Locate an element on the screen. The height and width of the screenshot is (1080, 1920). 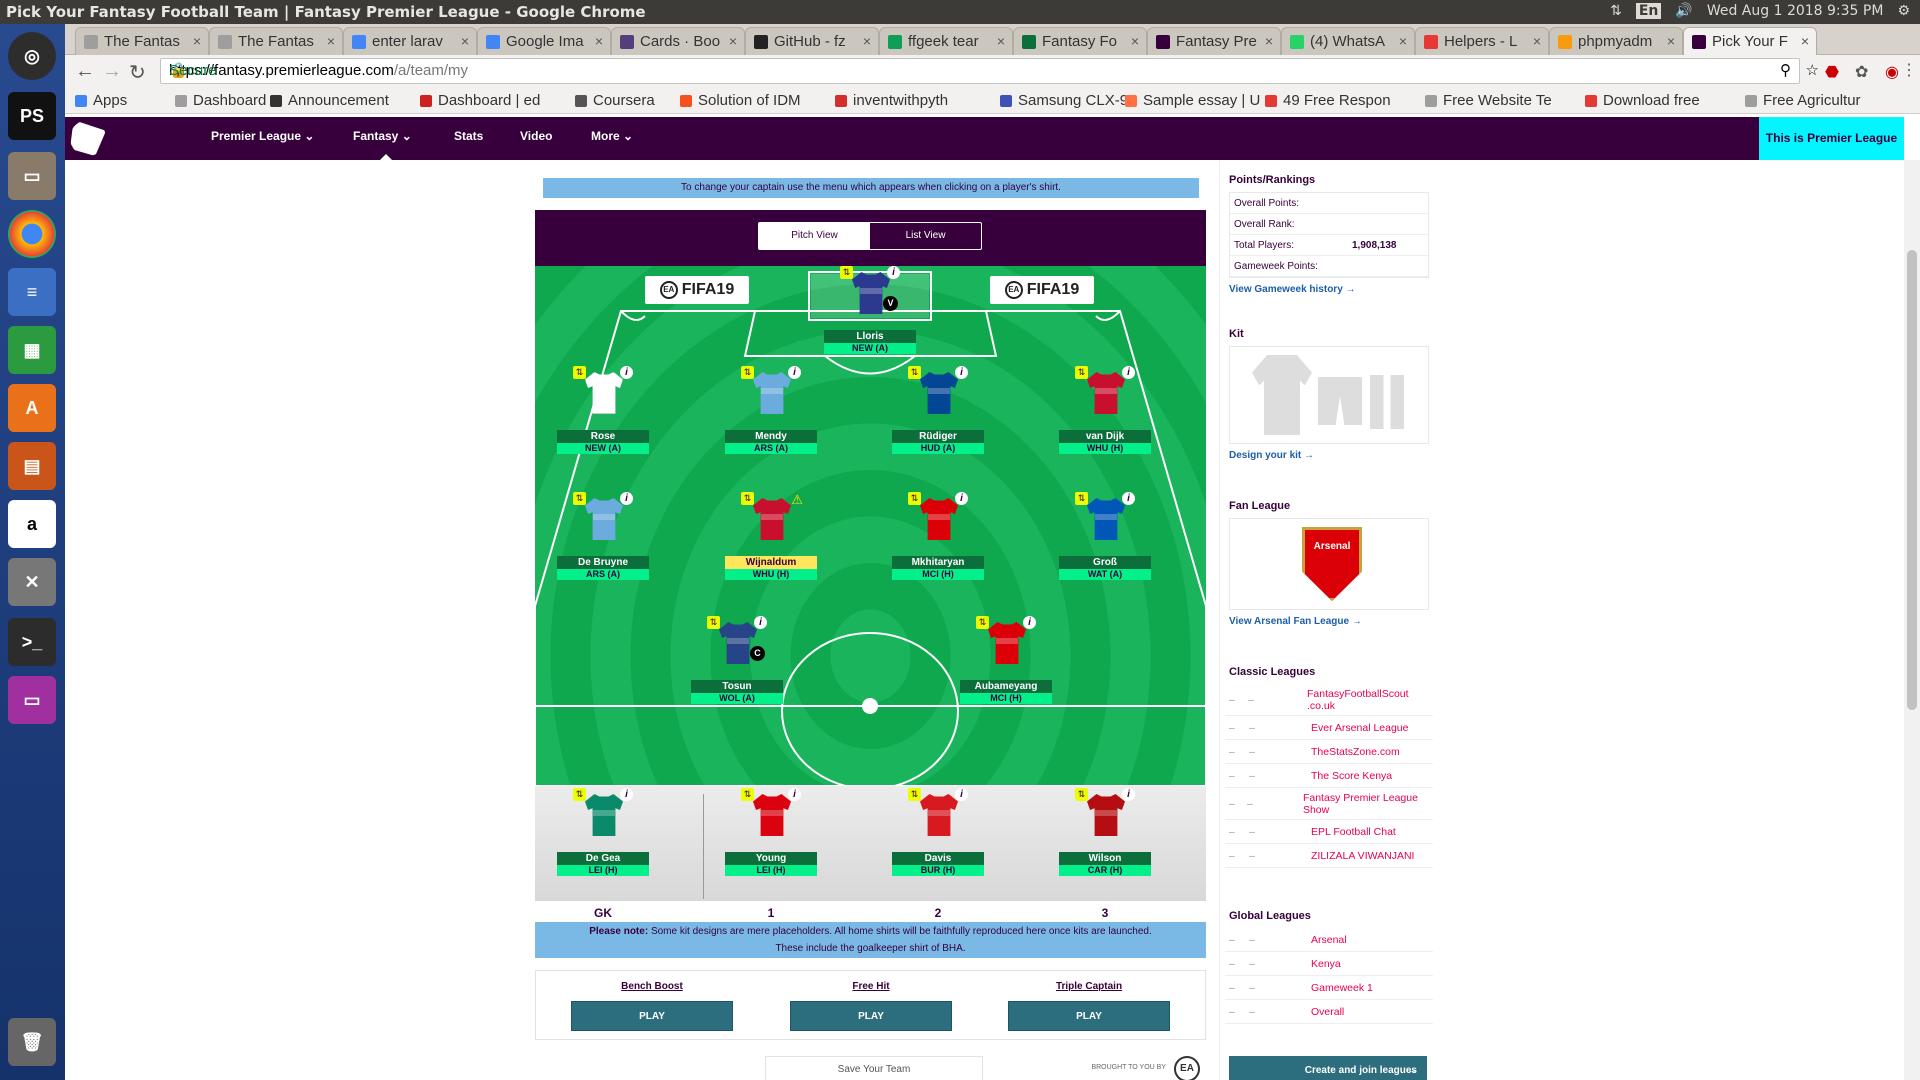
league-row: – – ZILIZALA VIWANJANI is located at coordinates (1329, 856).